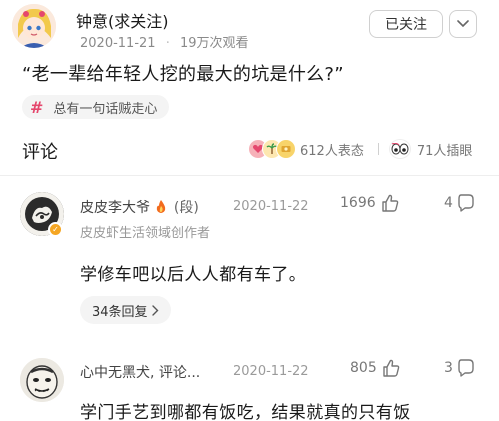 The width and height of the screenshot is (499, 421). Describe the element at coordinates (155, 310) in the screenshot. I see `chevron-right-icon` at that location.